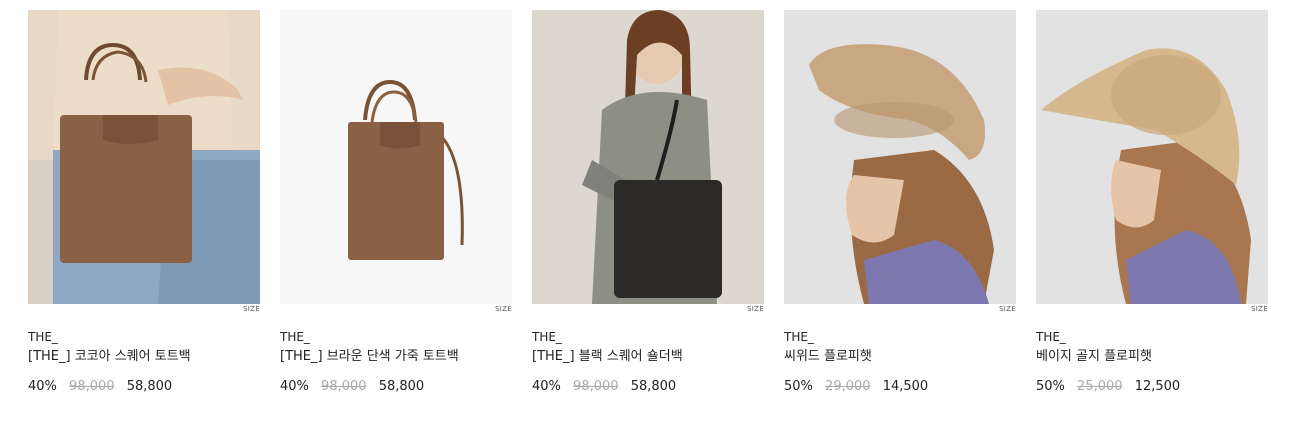 The height and width of the screenshot is (436, 1292). I want to click on original-price: 29,000, so click(848, 386).